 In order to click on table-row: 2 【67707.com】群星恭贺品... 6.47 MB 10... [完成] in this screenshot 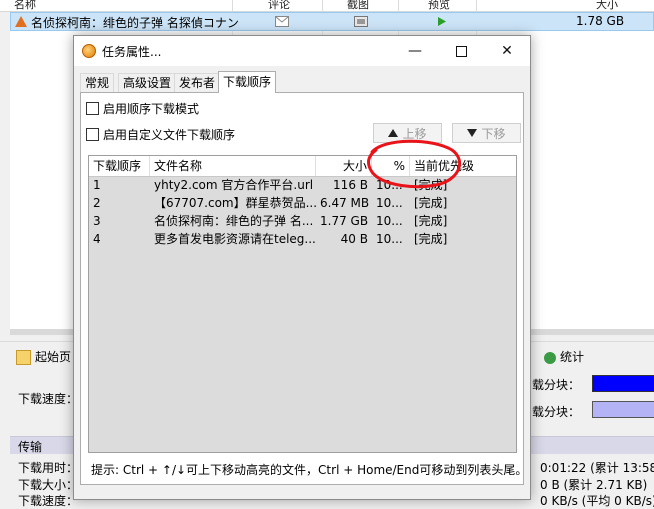, I will do `click(302, 203)`.